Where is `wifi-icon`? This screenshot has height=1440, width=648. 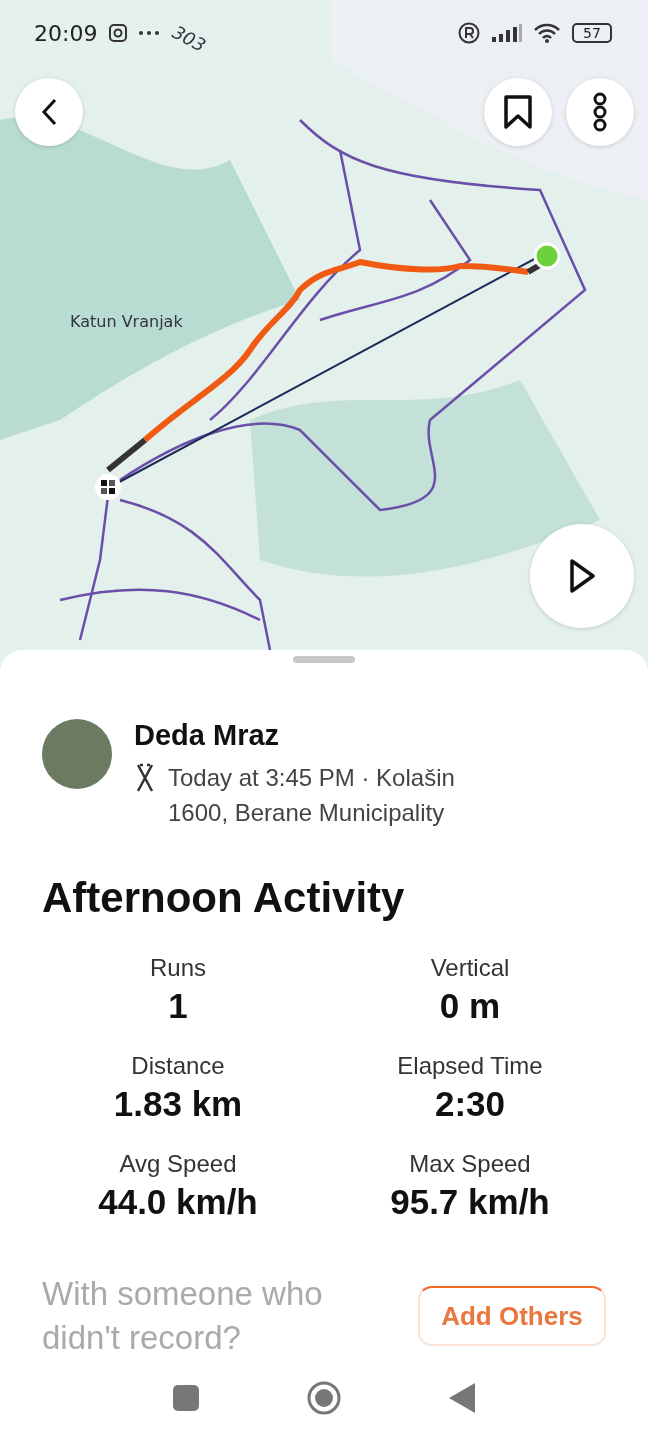
wifi-icon is located at coordinates (547, 33).